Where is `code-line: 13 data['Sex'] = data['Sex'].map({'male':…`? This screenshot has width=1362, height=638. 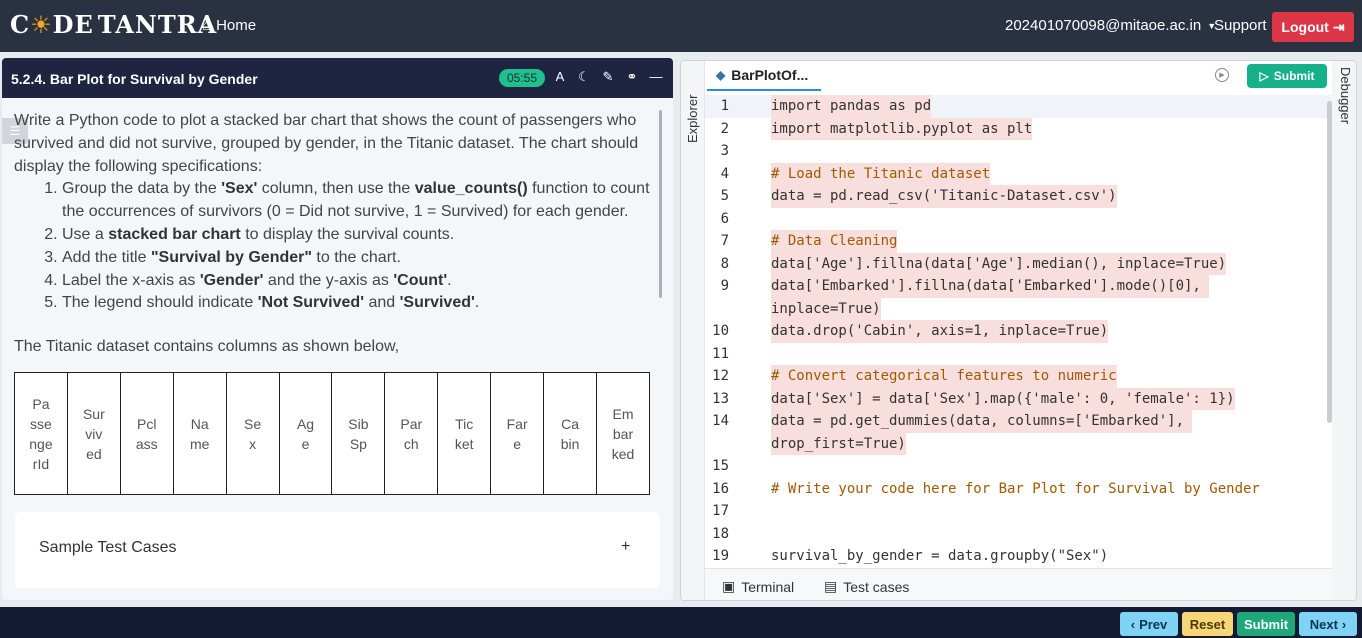
code-line: 13 data['Sex'] = data['Sex'].map({'male':… is located at coordinates (1018, 398).